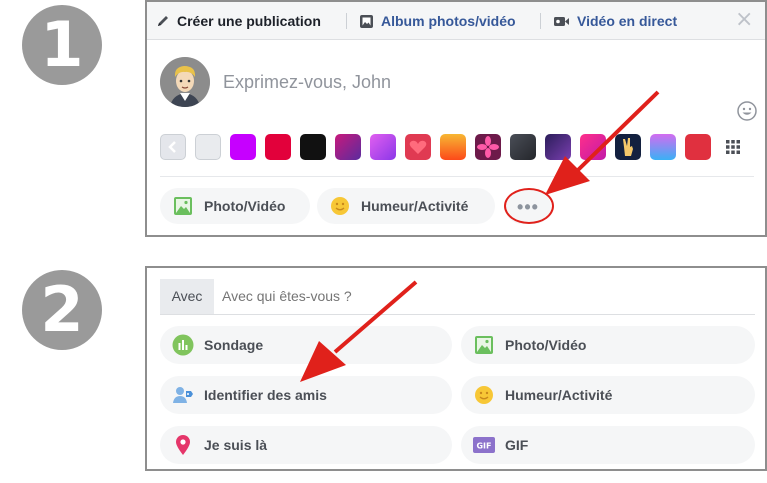  Describe the element at coordinates (307, 82) in the screenshot. I see `composer-input: Exprimez-vous, John` at that location.